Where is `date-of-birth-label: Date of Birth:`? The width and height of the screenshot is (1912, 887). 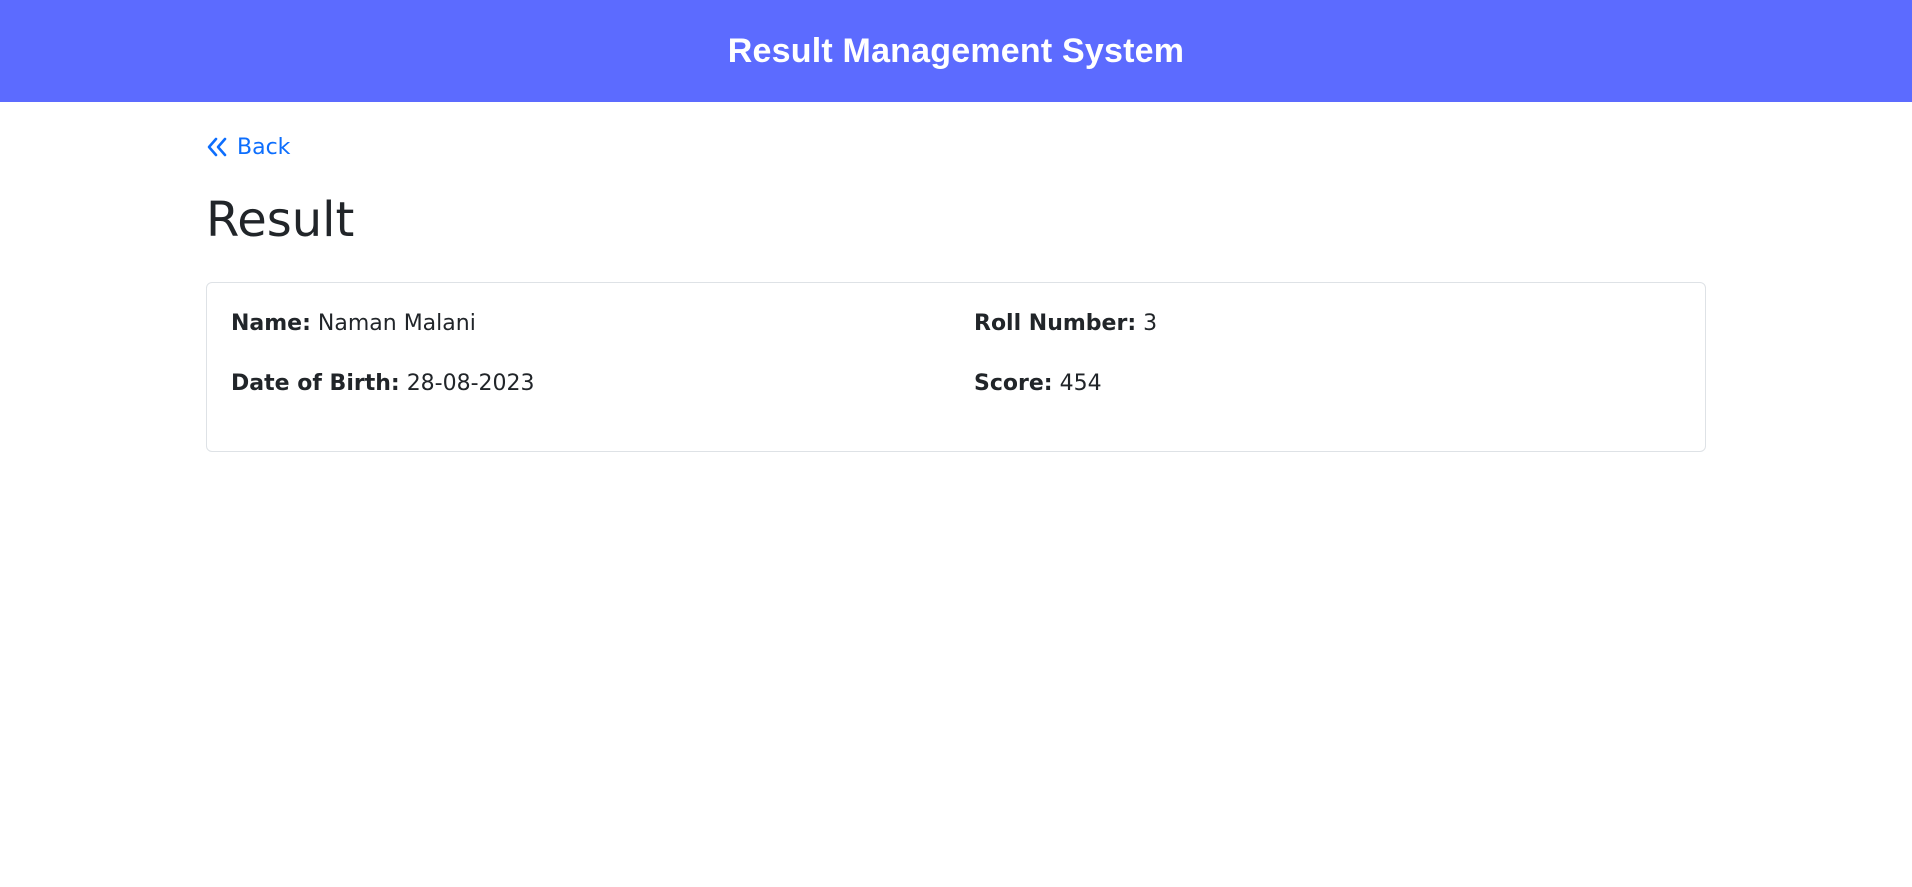 date-of-birth-label: Date of Birth: is located at coordinates (315, 383).